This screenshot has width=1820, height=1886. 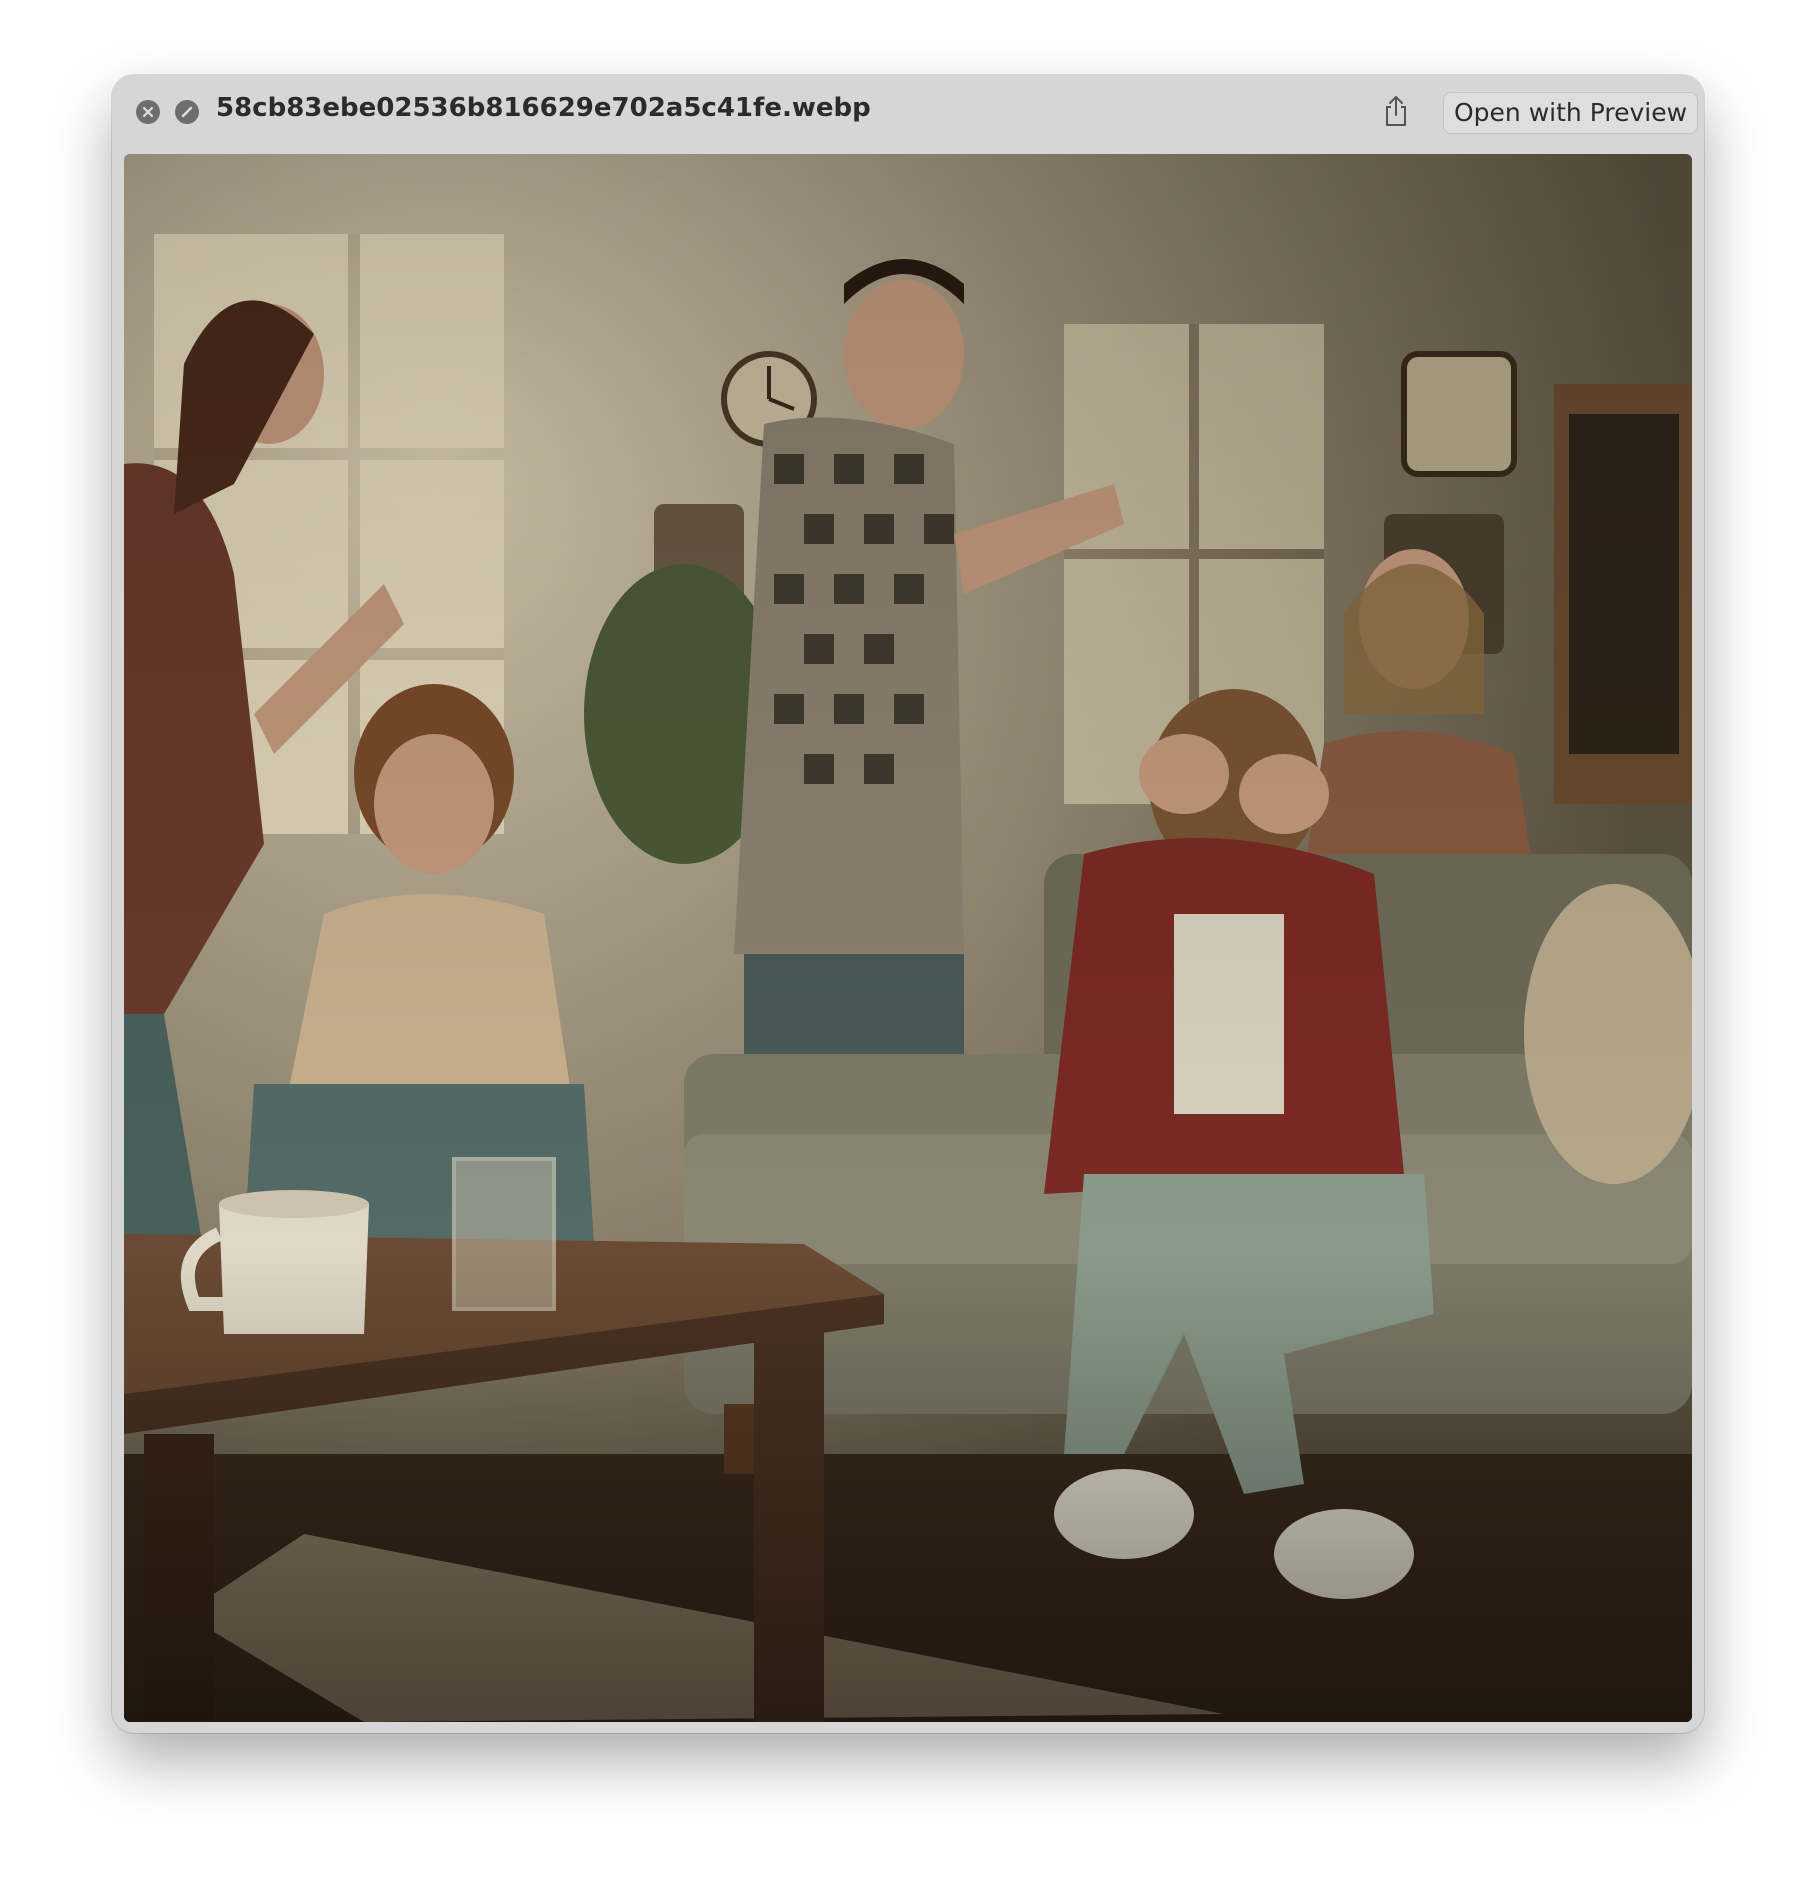 I want to click on fullscreen-icon, so click(x=187, y=112).